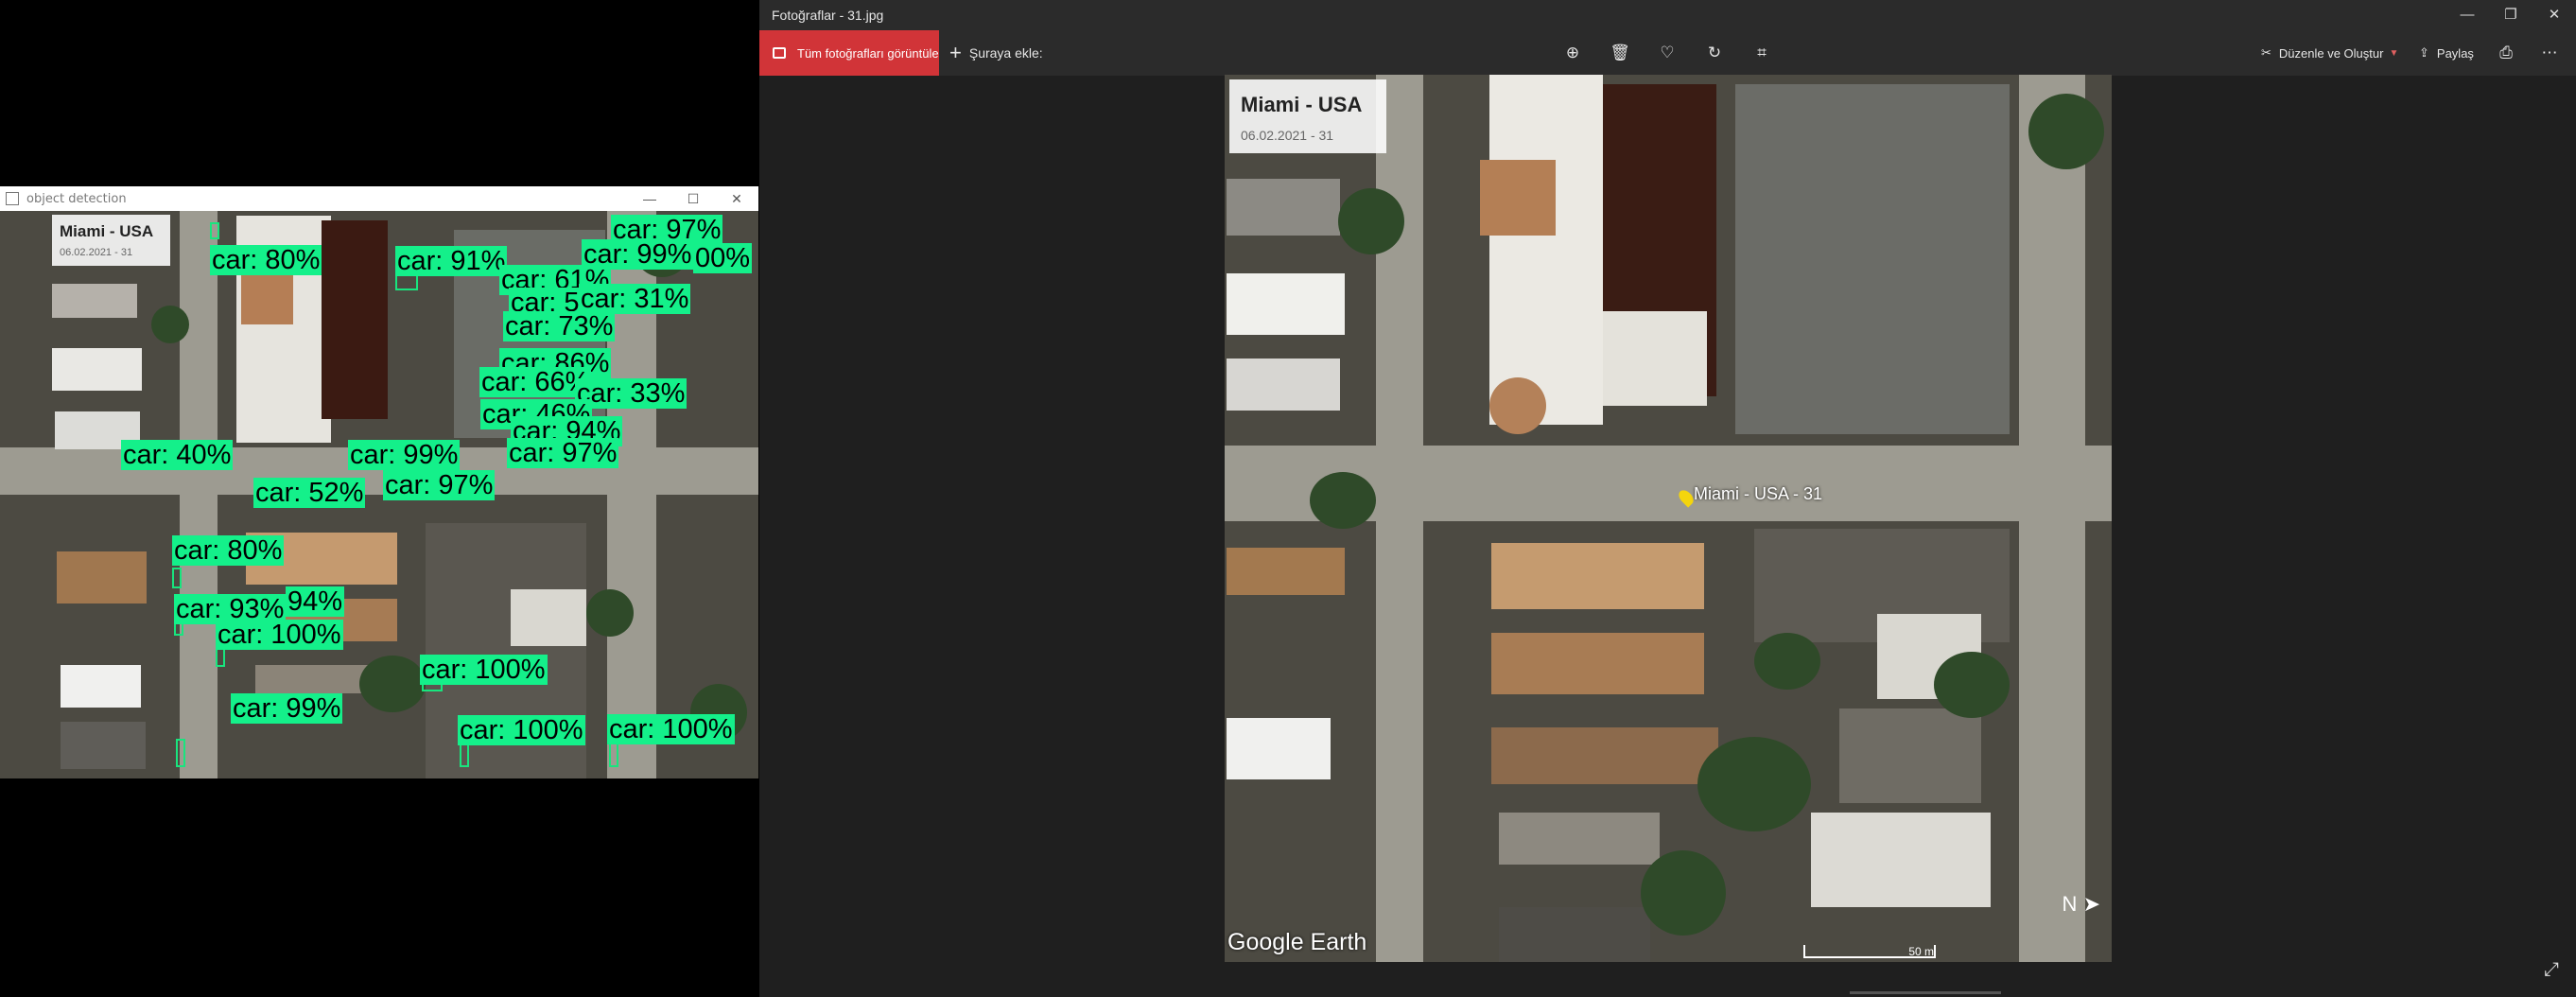 The width and height of the screenshot is (2576, 997). Describe the element at coordinates (177, 455) in the screenshot. I see `detection-label: car: 40%` at that location.